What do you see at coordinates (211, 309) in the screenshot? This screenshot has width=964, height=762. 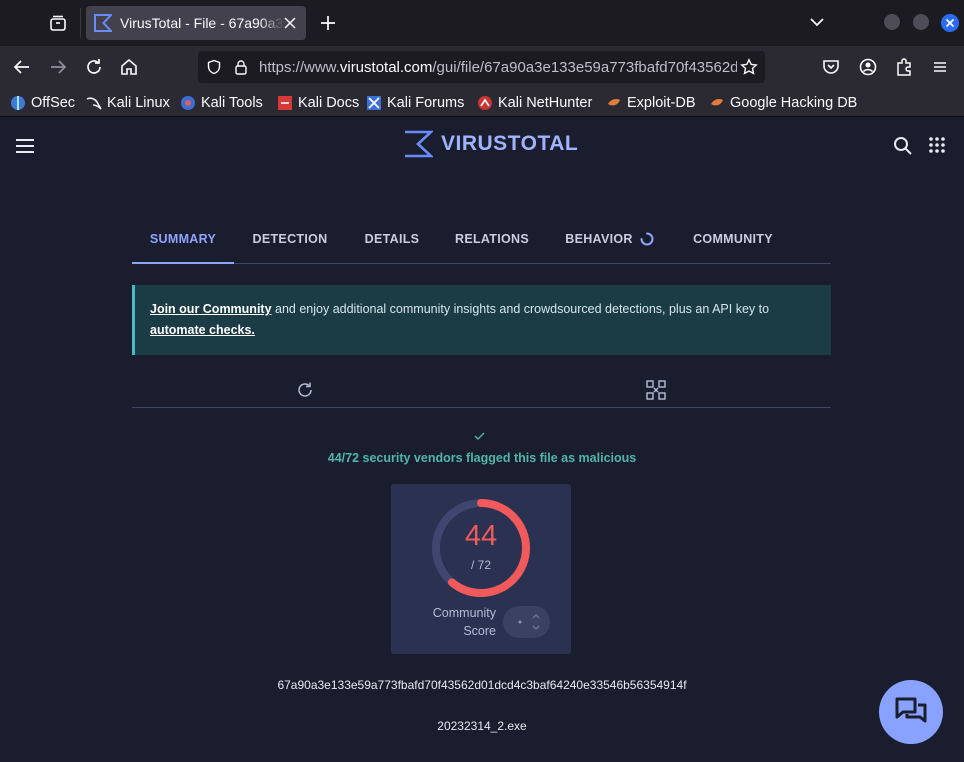 I see `join-community-link: Join our Community` at bounding box center [211, 309].